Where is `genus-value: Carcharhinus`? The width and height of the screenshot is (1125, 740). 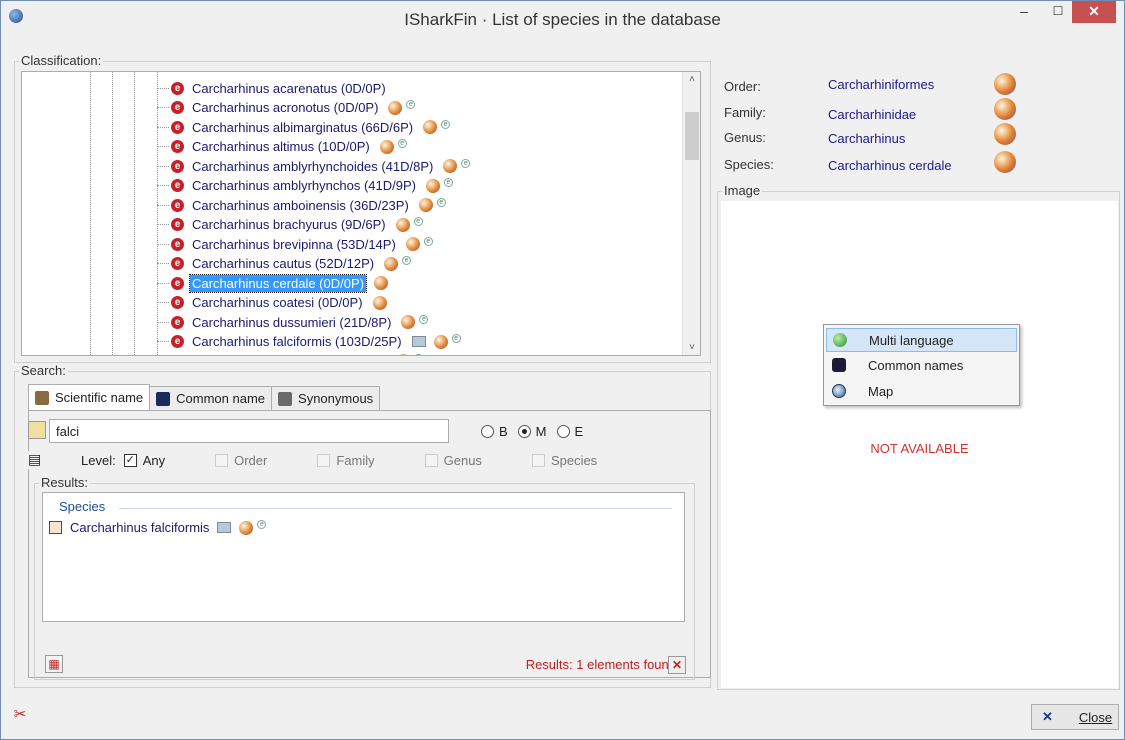
genus-value: Carcharhinus is located at coordinates (866, 138).